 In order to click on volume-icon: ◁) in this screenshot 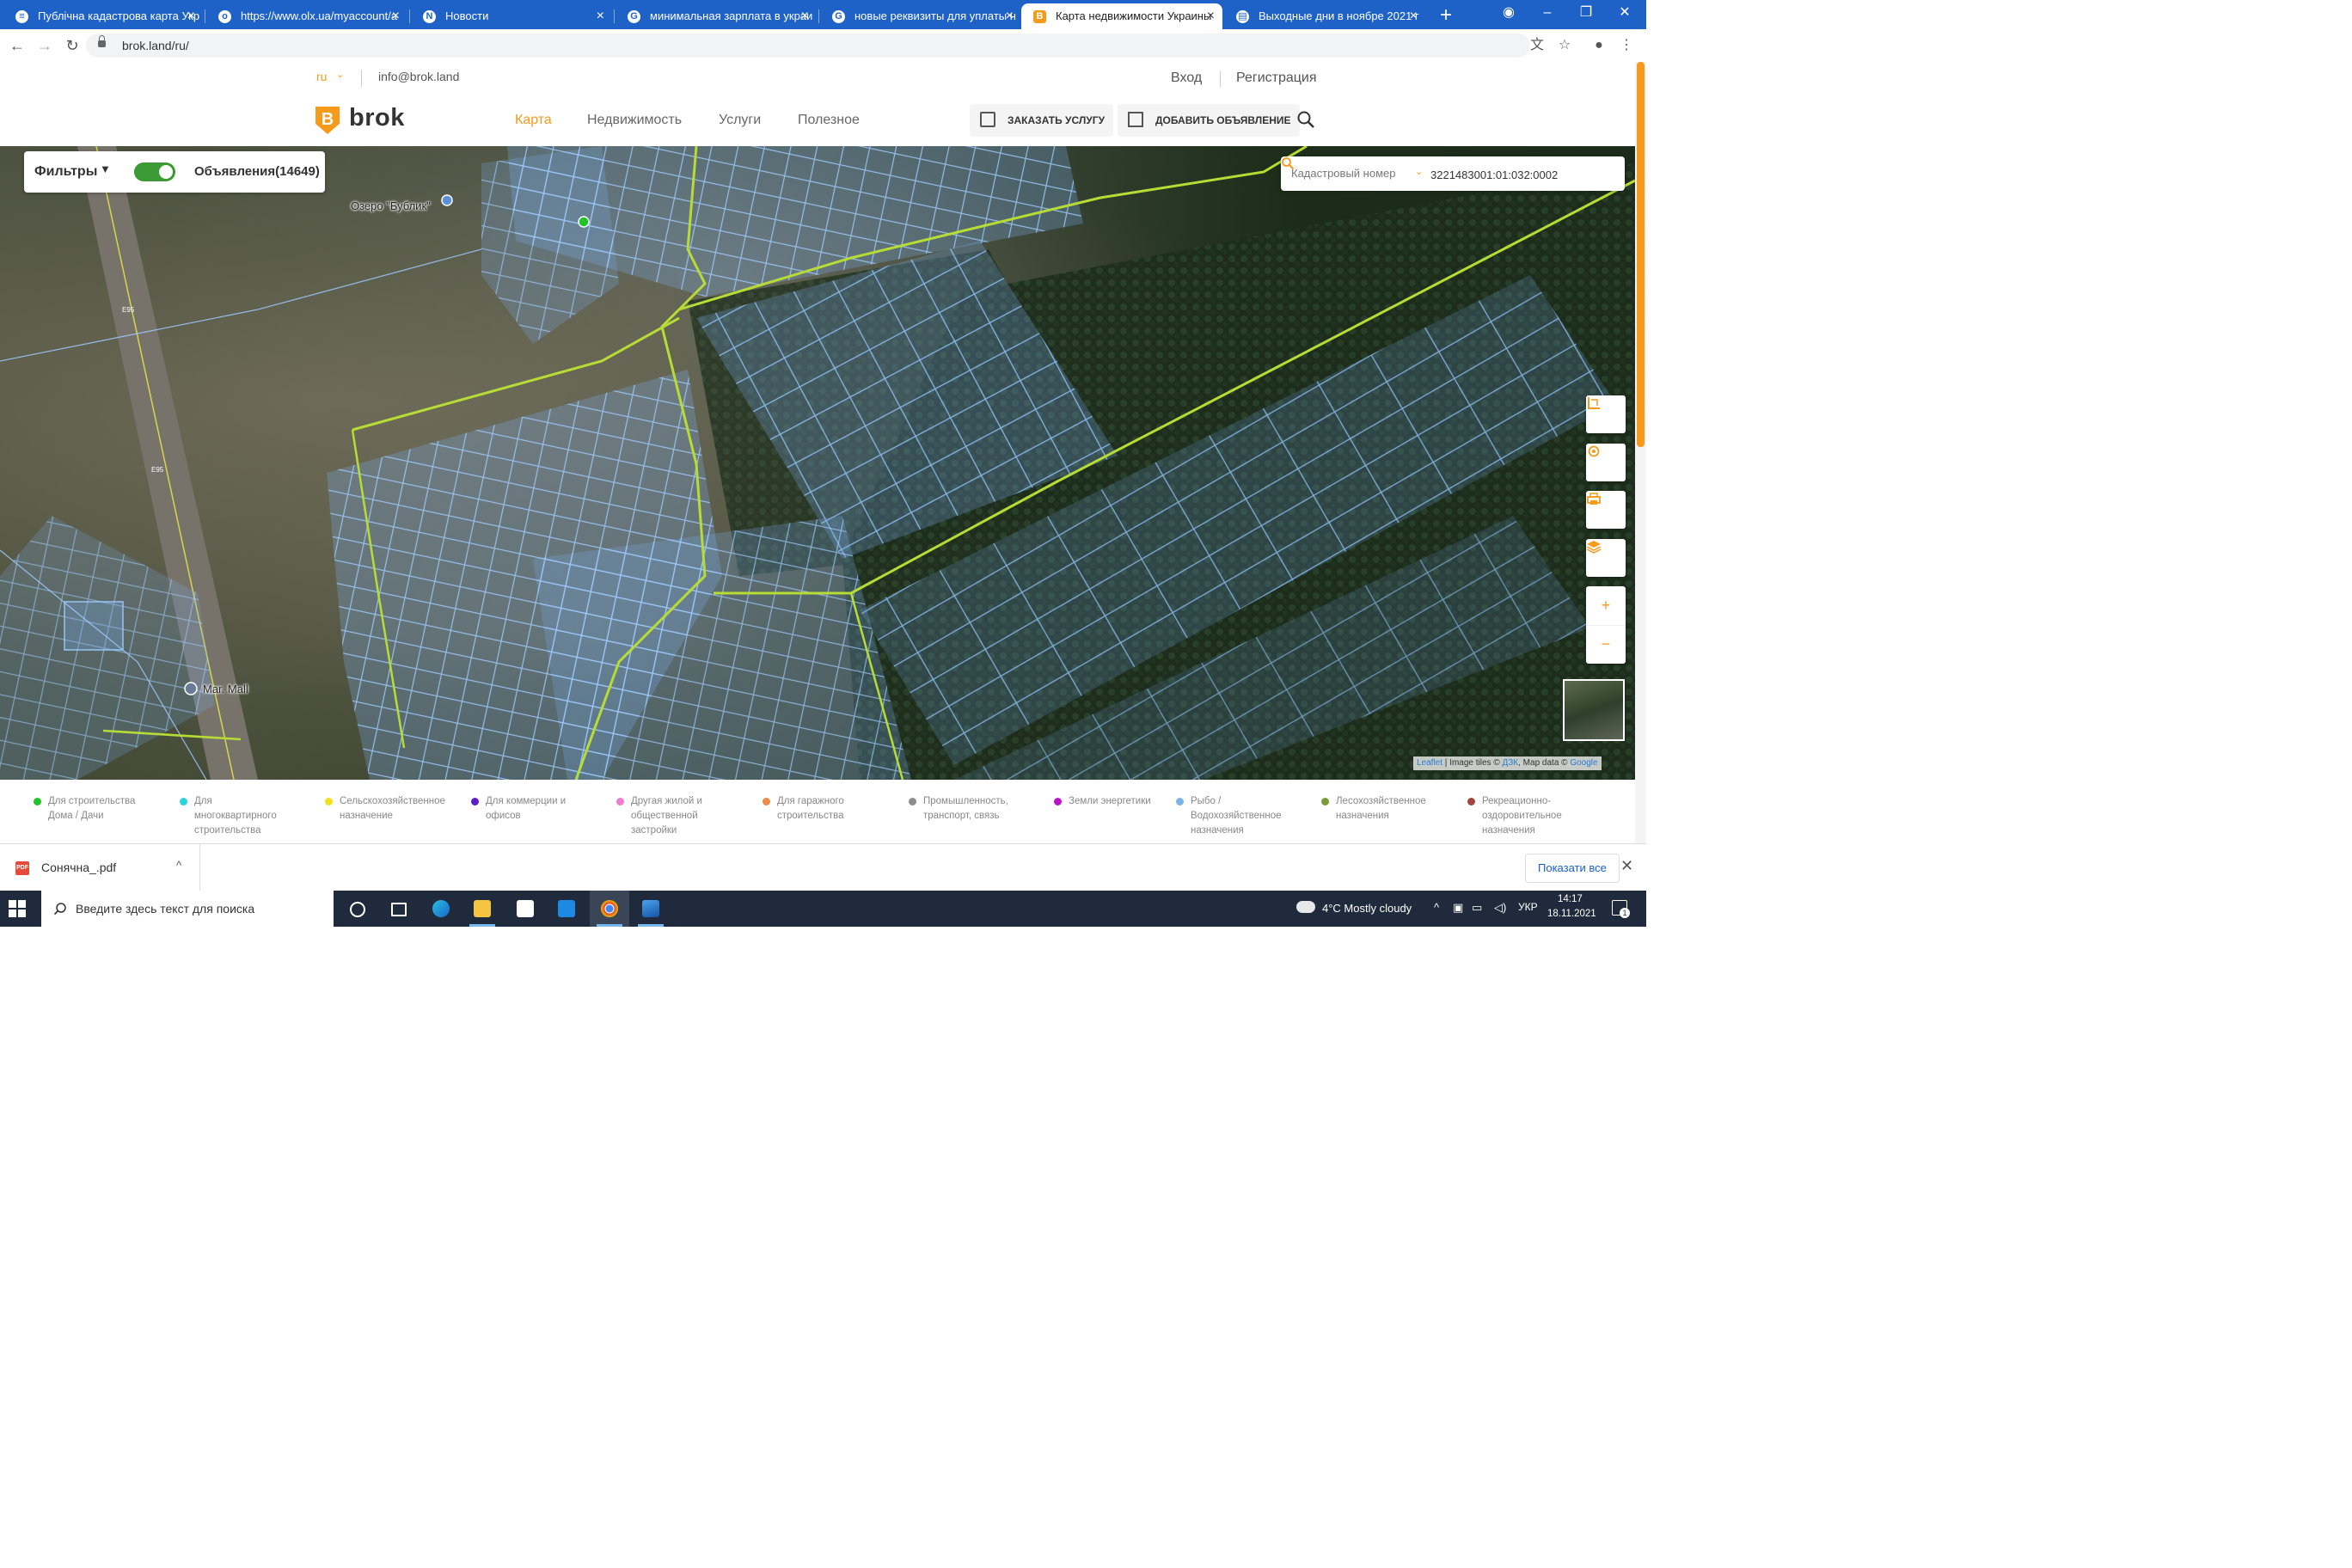, I will do `click(1500, 908)`.